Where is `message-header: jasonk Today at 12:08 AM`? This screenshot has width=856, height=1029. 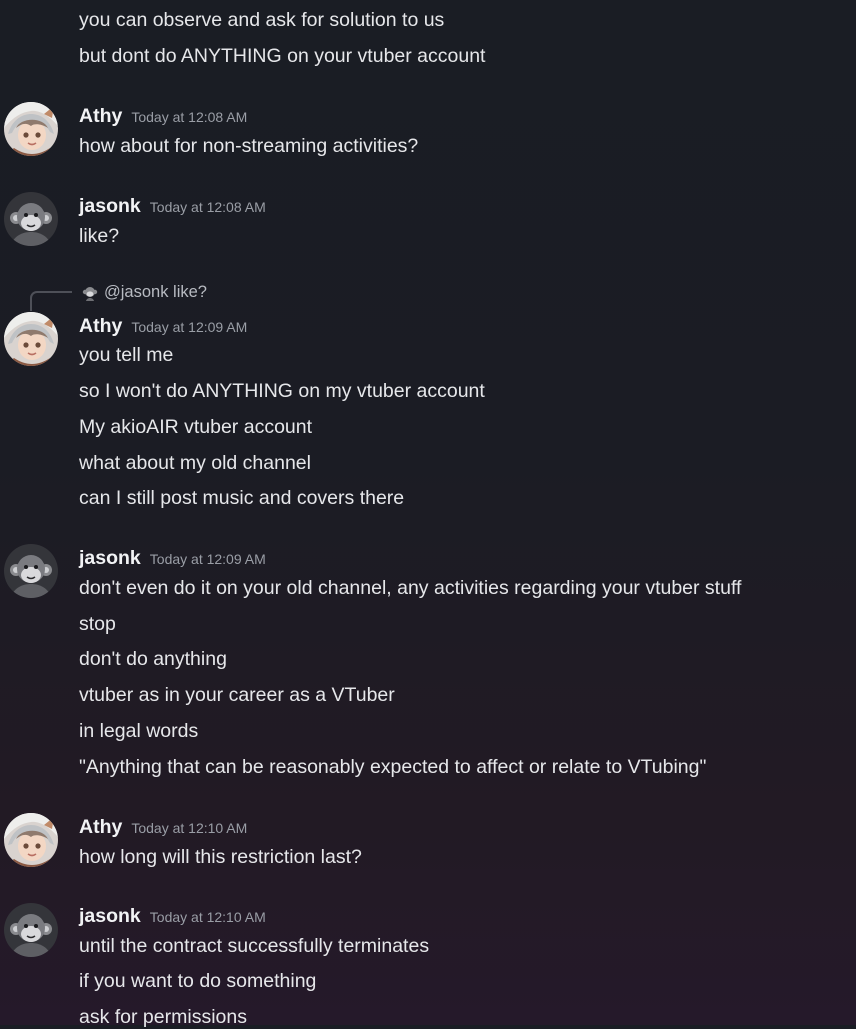
message-header: jasonk Today at 12:08 AM is located at coordinates (172, 207).